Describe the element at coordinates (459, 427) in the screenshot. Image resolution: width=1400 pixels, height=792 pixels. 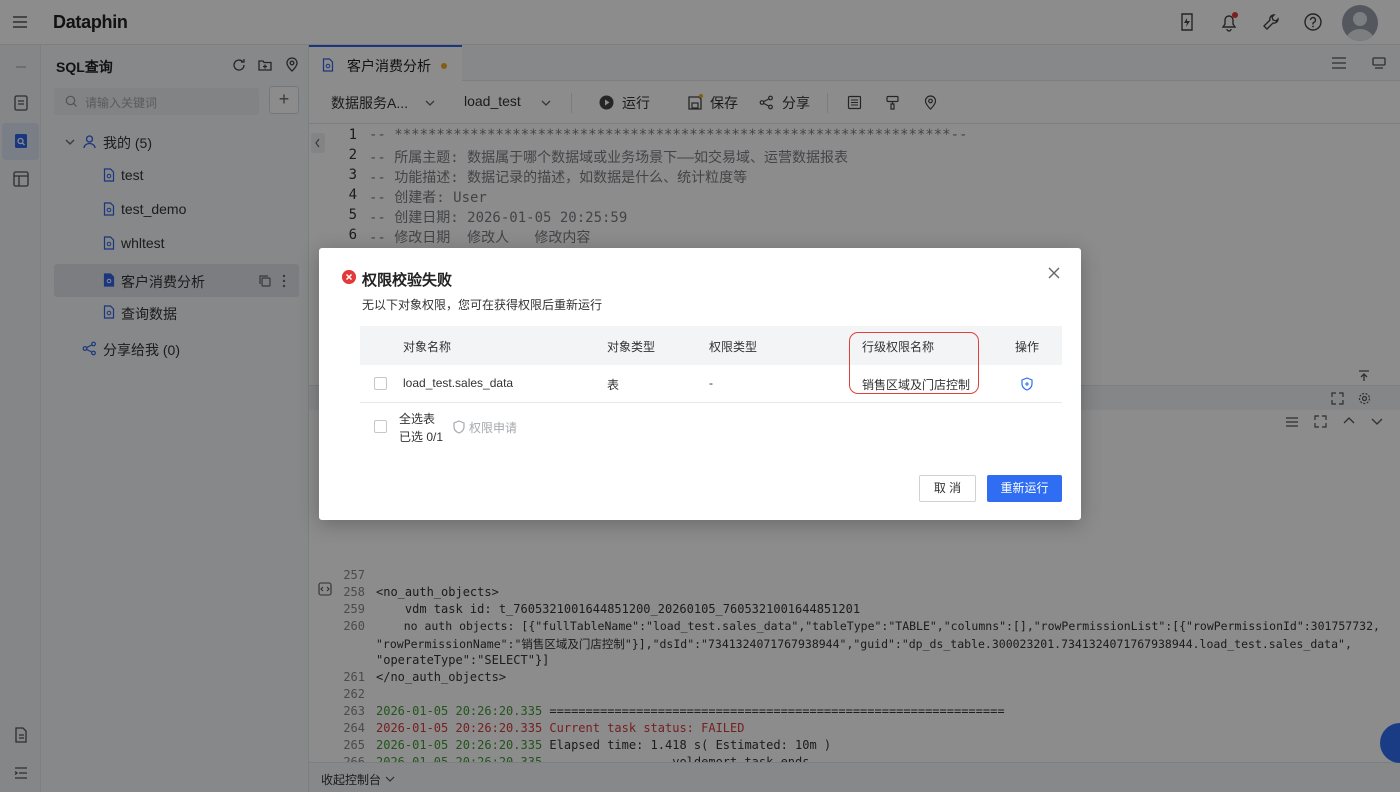
I see `shield-icon` at that location.